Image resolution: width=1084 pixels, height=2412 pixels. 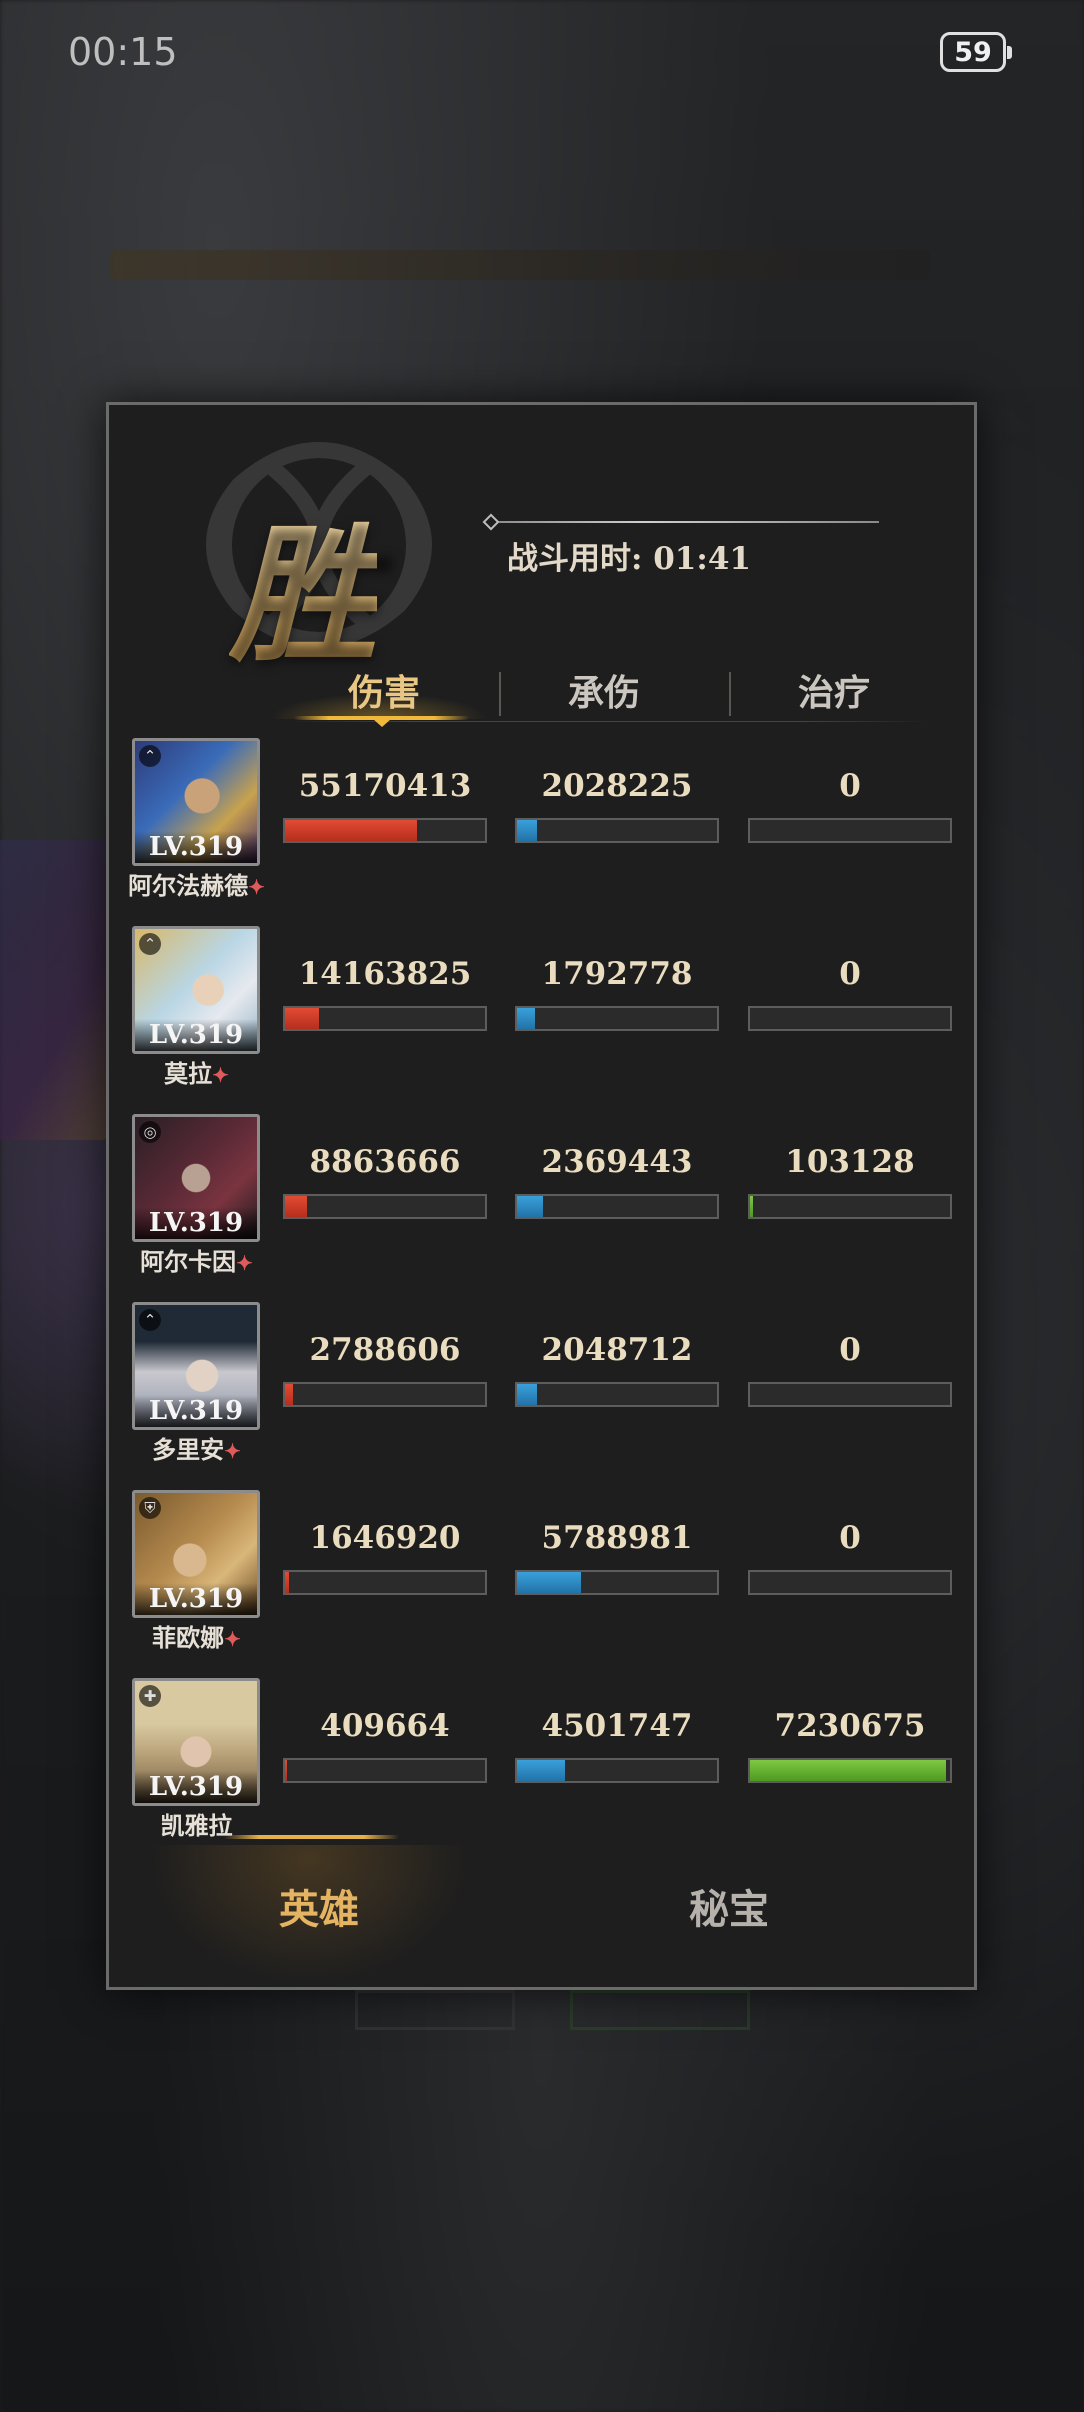 I want to click on hero-portrait: ⛨ LV.319, so click(x=196, y=1554).